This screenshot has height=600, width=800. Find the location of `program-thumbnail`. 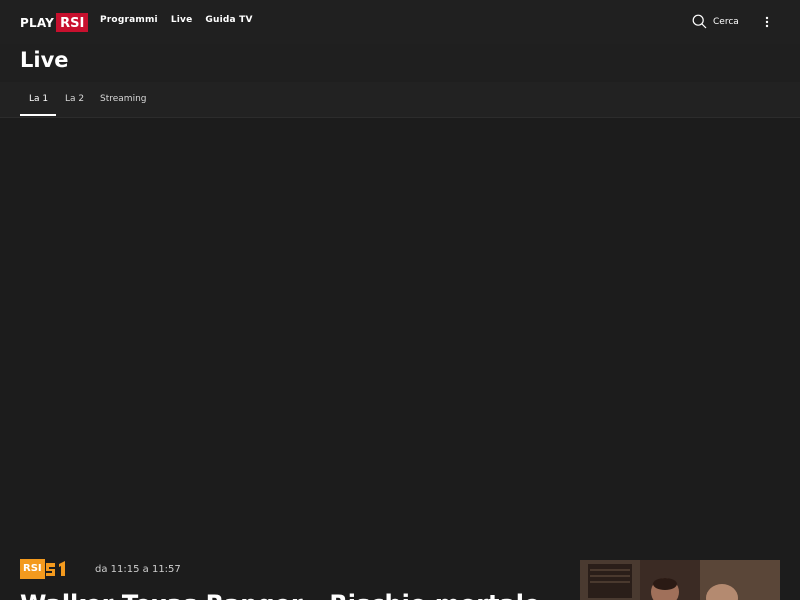

program-thumbnail is located at coordinates (680, 580).